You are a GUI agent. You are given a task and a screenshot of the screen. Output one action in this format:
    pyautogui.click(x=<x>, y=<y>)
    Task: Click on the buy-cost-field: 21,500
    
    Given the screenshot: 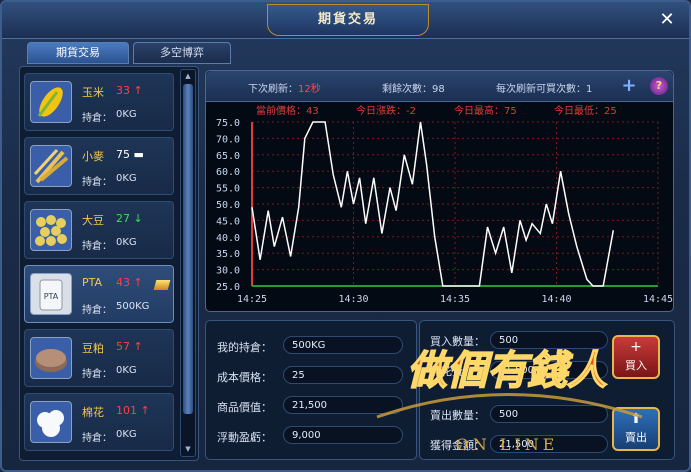 What is the action you would take?
    pyautogui.click(x=549, y=370)
    